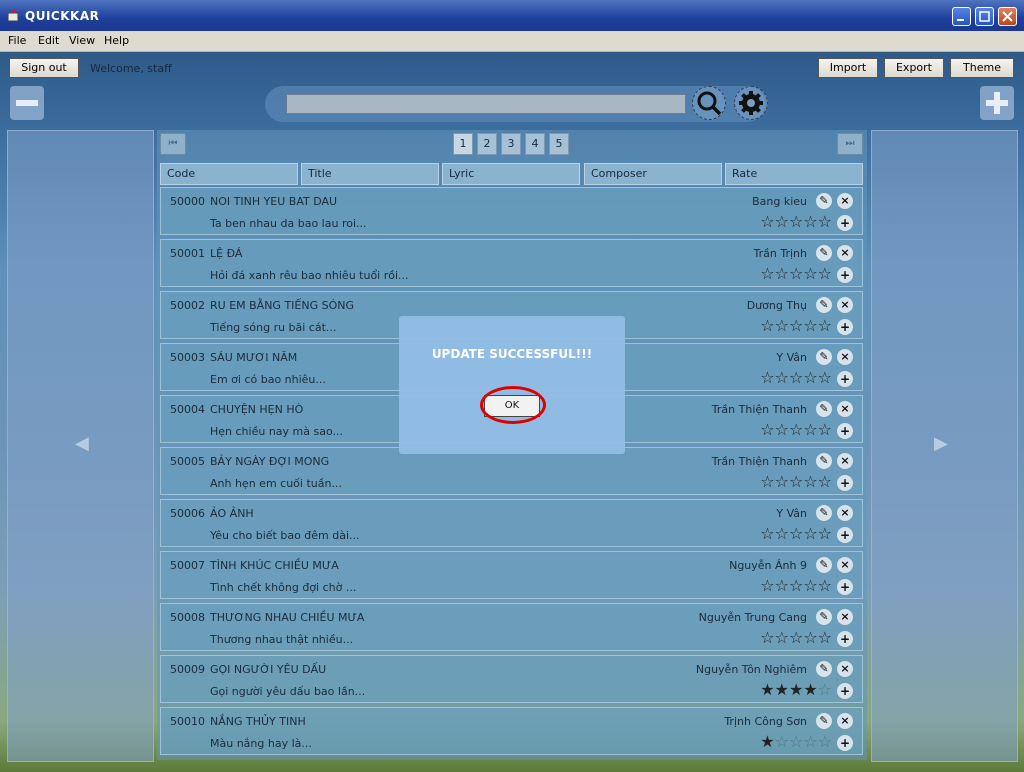  I want to click on import-button: Import, so click(848, 68).